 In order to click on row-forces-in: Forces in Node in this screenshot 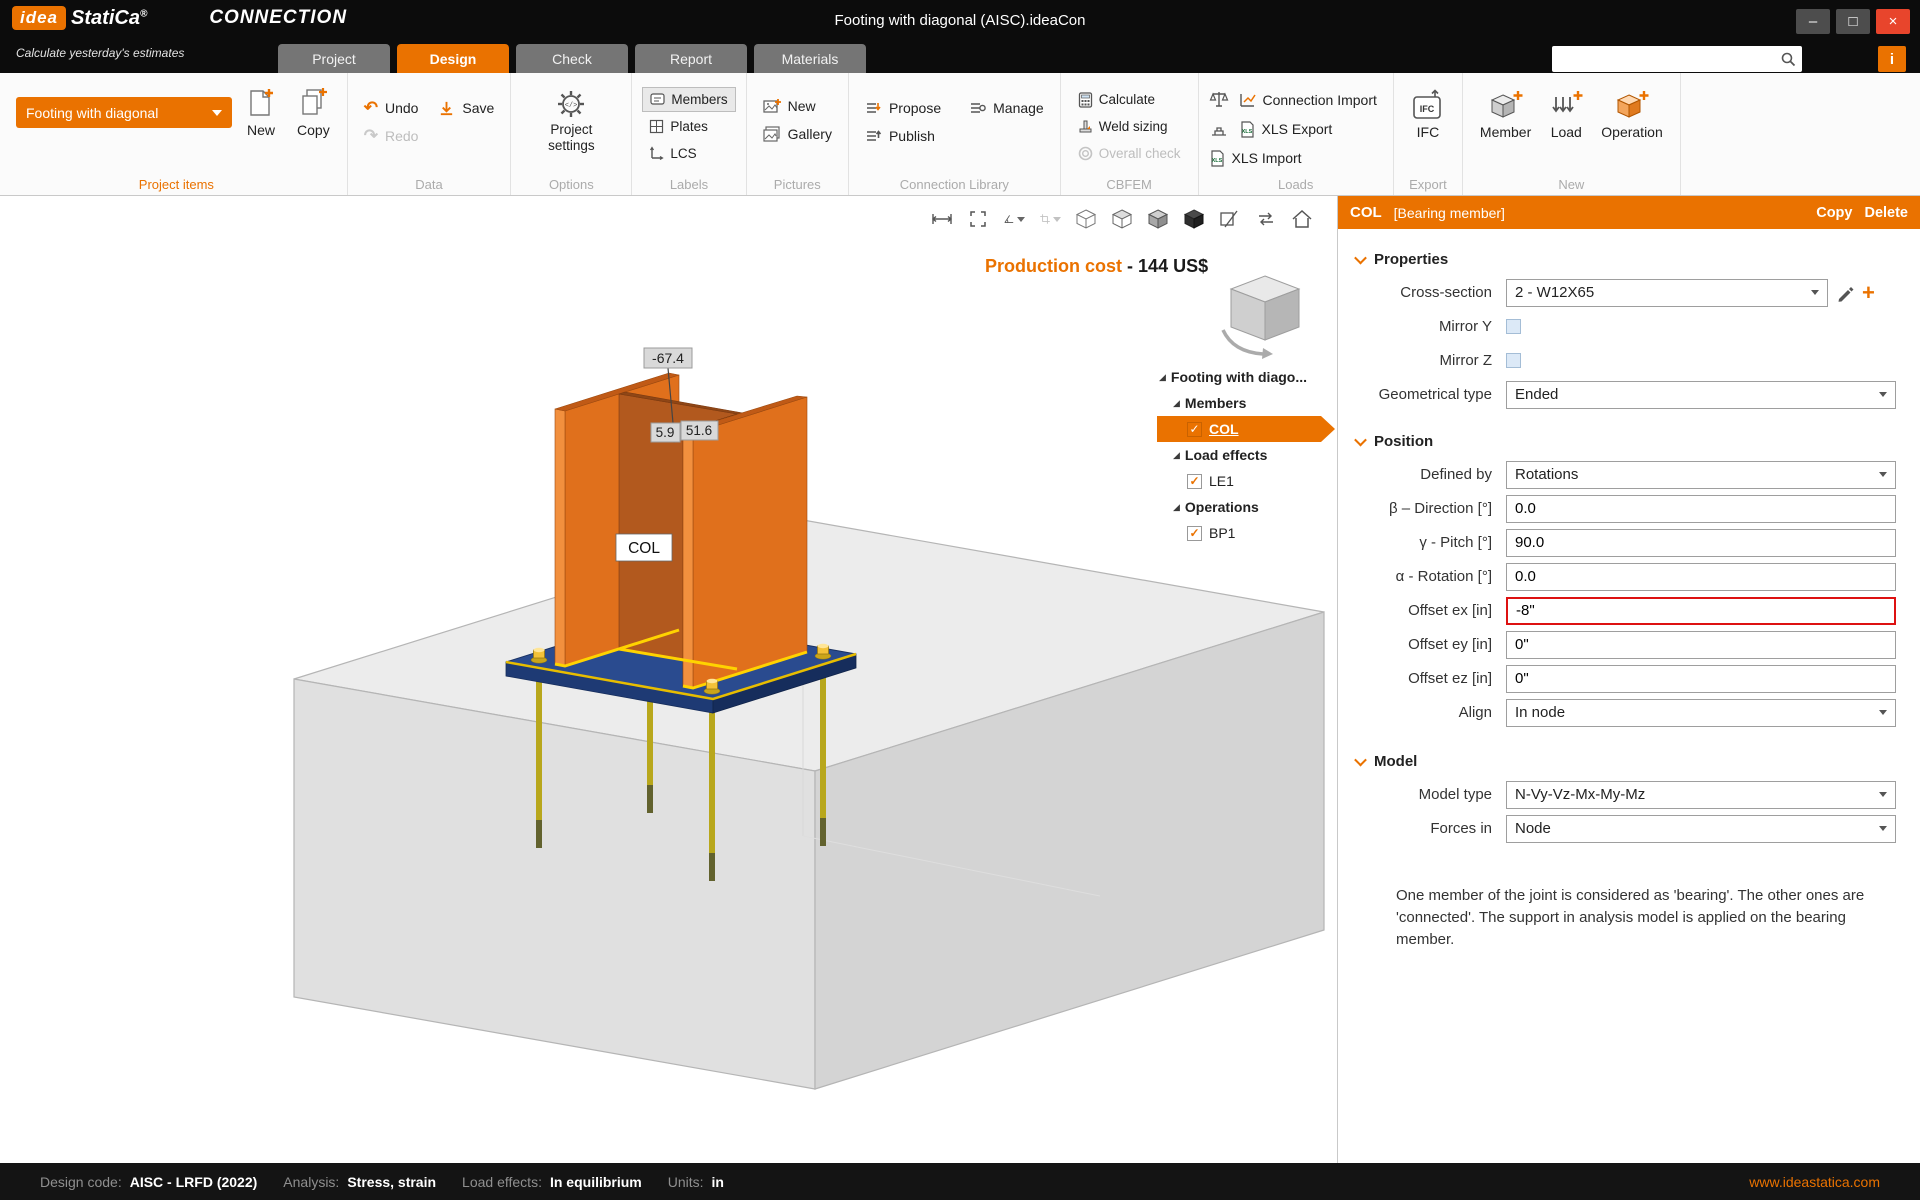, I will do `click(1632, 828)`.